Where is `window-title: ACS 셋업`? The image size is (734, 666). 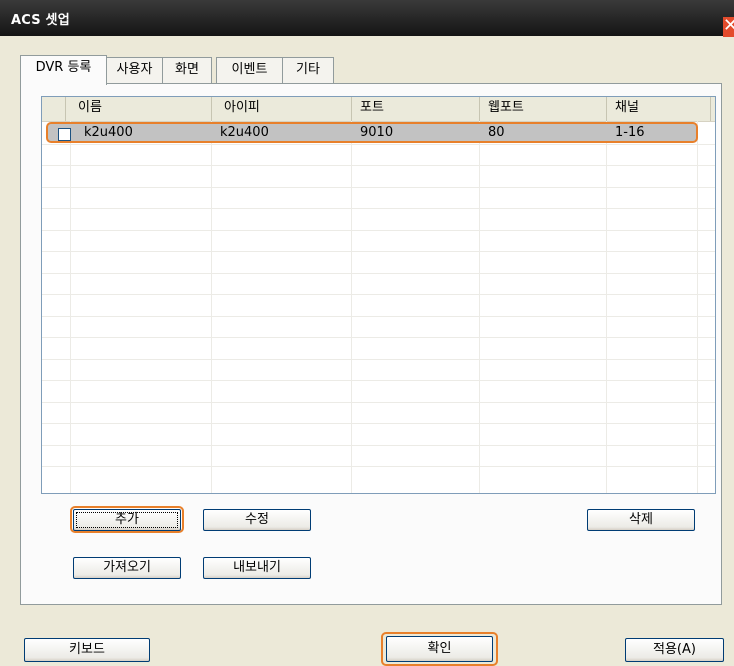
window-title: ACS 셋업 is located at coordinates (40, 20).